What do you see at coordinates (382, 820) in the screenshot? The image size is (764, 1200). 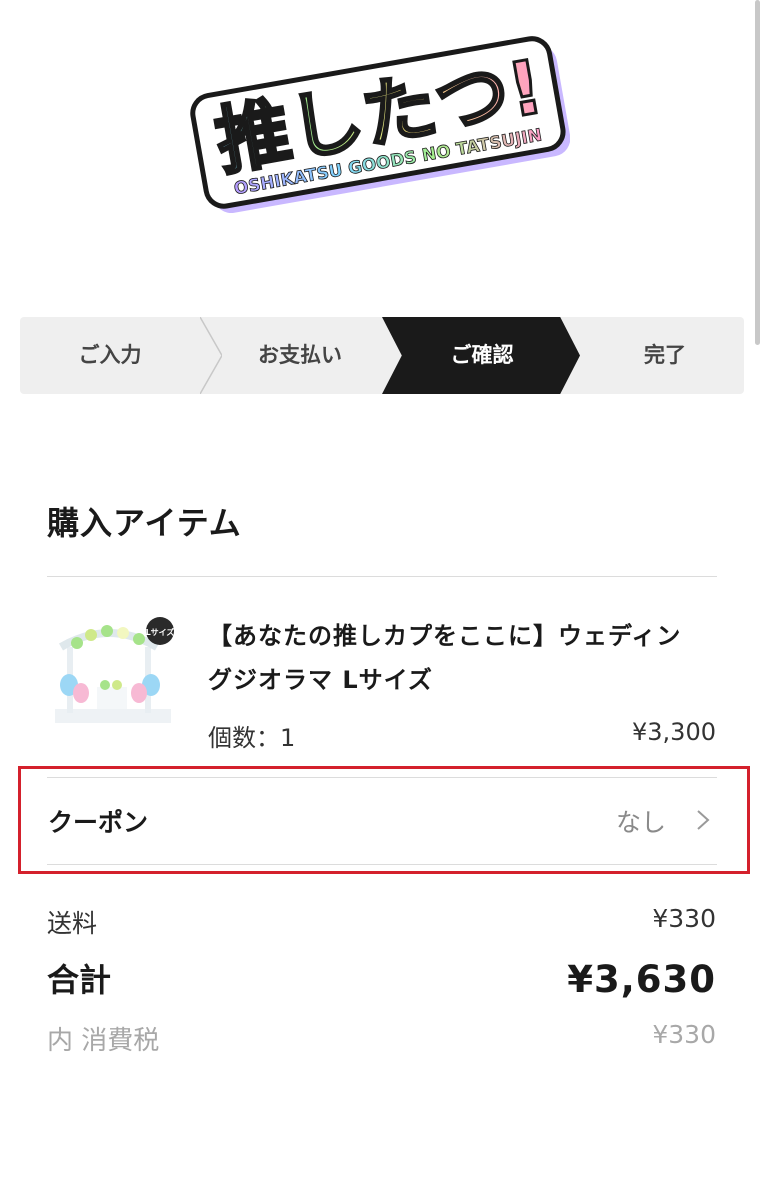 I see `coupon-row: クーポン なし` at bounding box center [382, 820].